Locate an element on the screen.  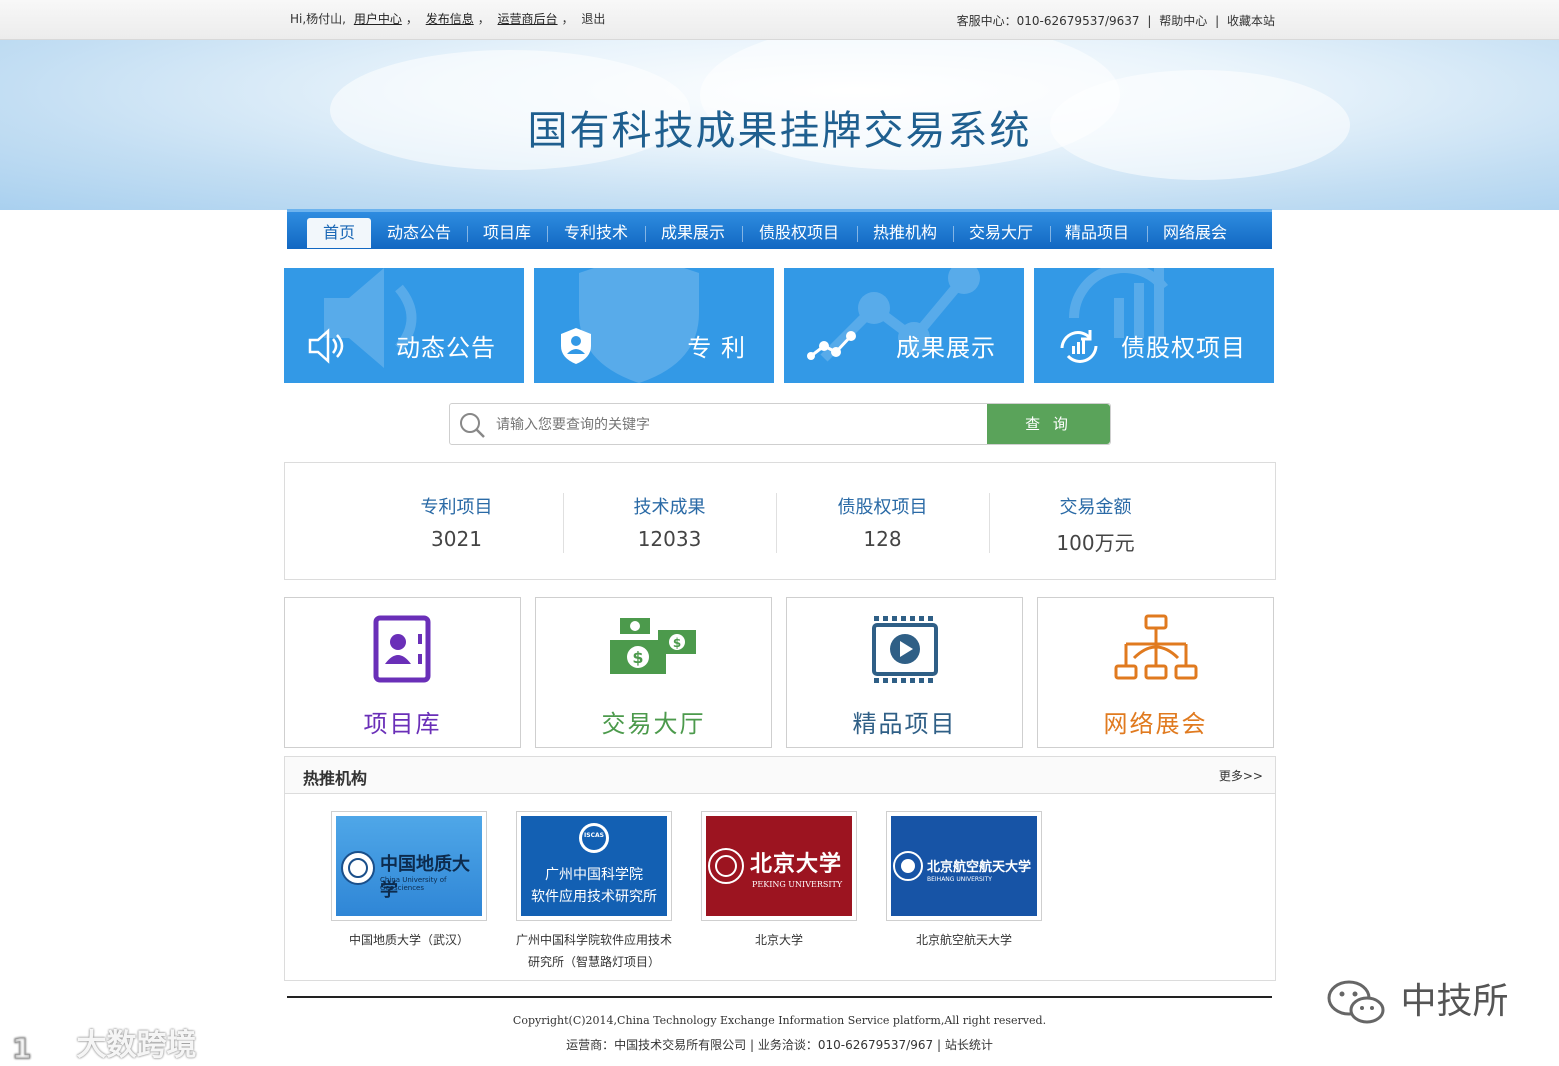
stat-value: 12033 is located at coordinates (669, 539).